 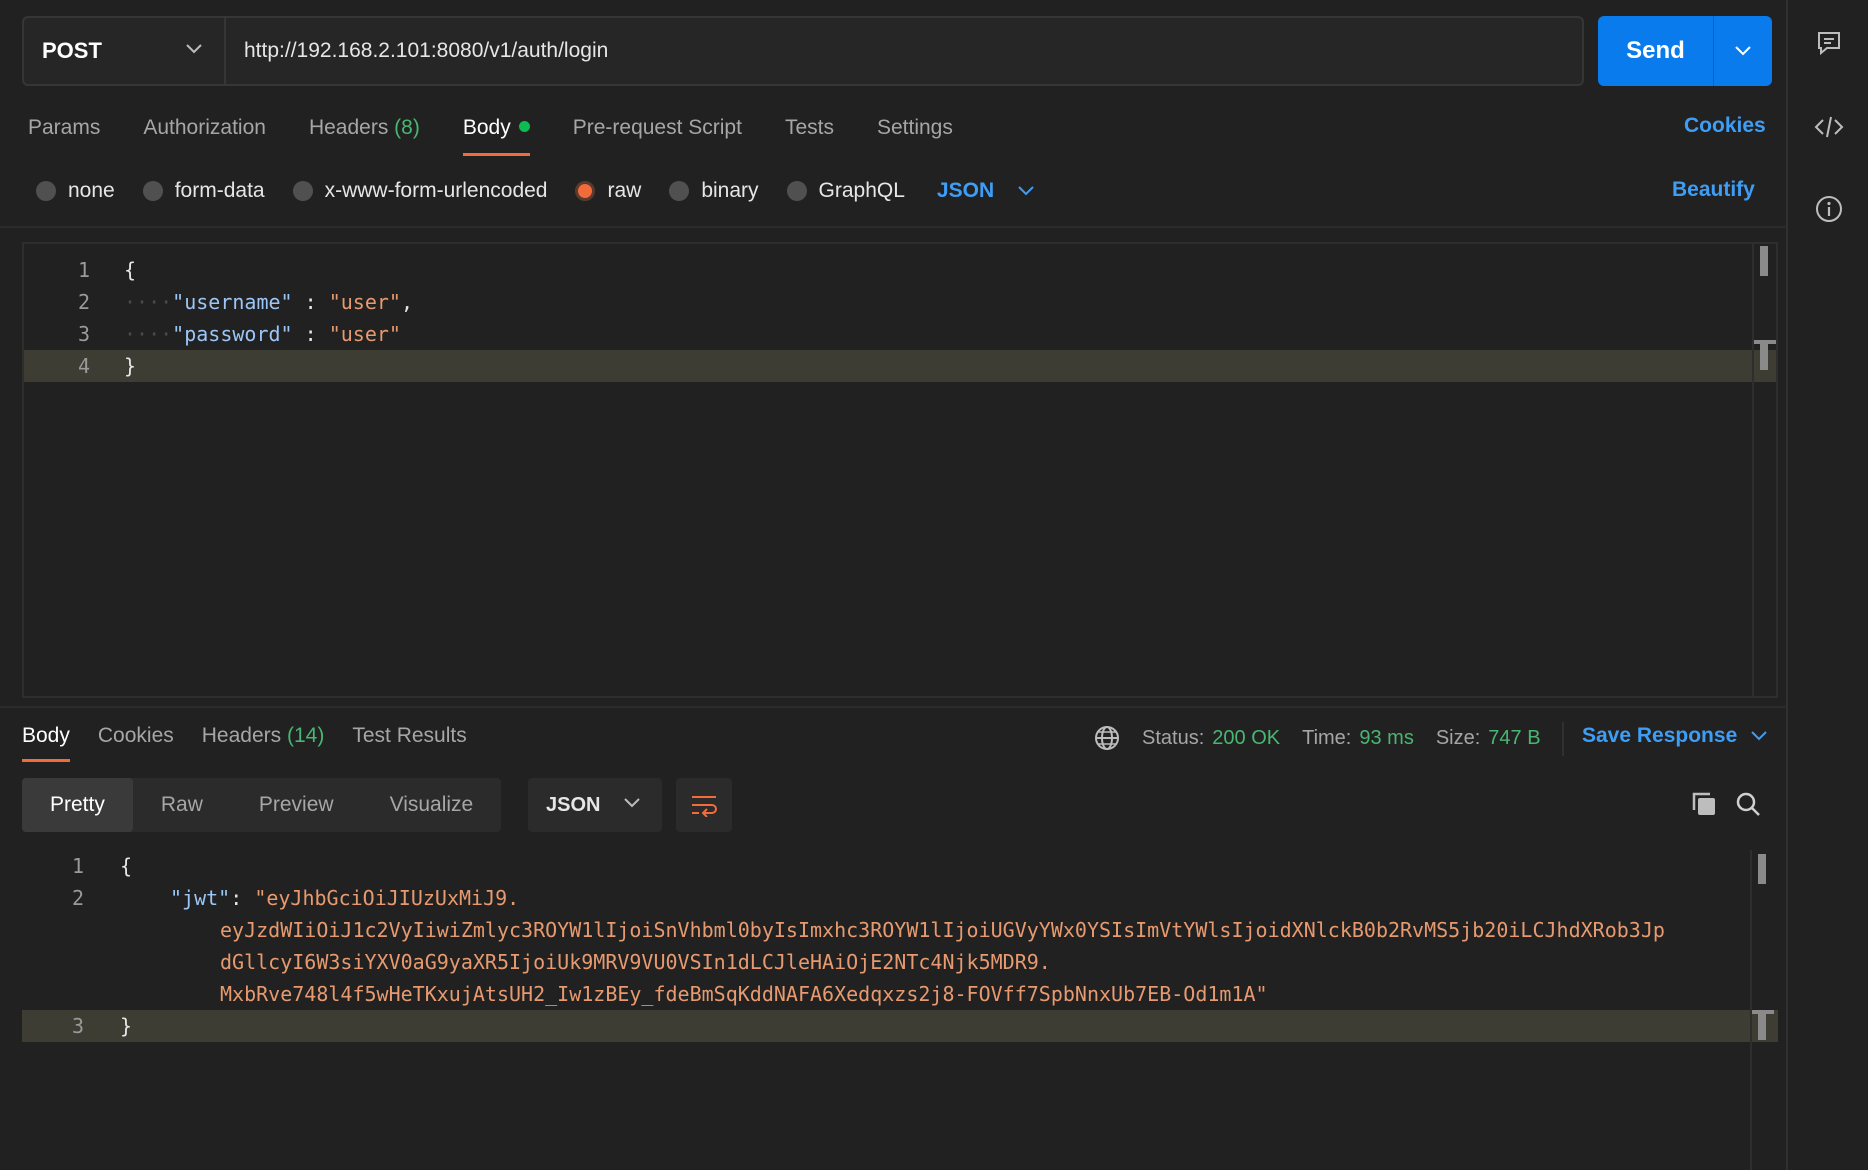 What do you see at coordinates (496, 133) in the screenshot?
I see `tab-body: Body` at bounding box center [496, 133].